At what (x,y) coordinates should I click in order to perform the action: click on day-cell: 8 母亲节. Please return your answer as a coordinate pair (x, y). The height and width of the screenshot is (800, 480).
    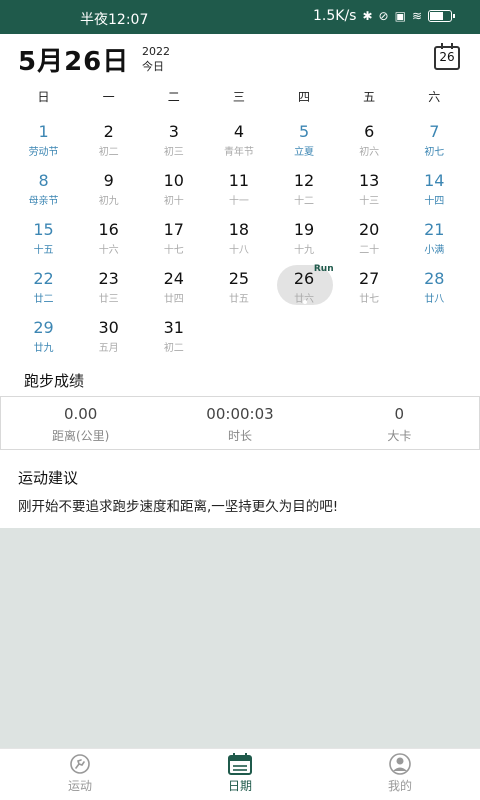
    Looking at the image, I should click on (43, 191).